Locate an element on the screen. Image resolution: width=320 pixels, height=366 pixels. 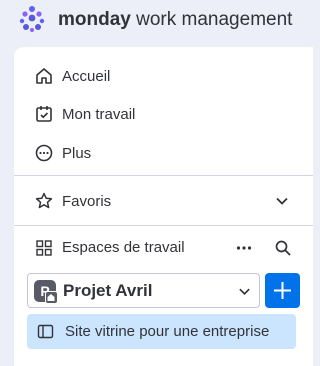
top-bar: monday work management is located at coordinates (156, 22).